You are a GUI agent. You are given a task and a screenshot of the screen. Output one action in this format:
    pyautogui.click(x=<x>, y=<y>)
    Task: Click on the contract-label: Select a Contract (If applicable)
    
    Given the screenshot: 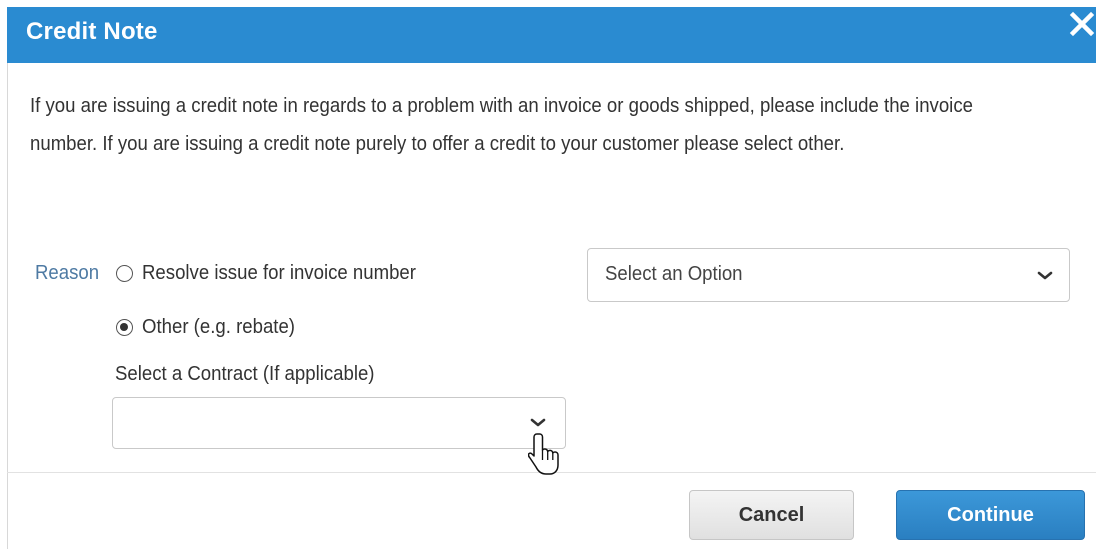 What is the action you would take?
    pyautogui.click(x=245, y=374)
    